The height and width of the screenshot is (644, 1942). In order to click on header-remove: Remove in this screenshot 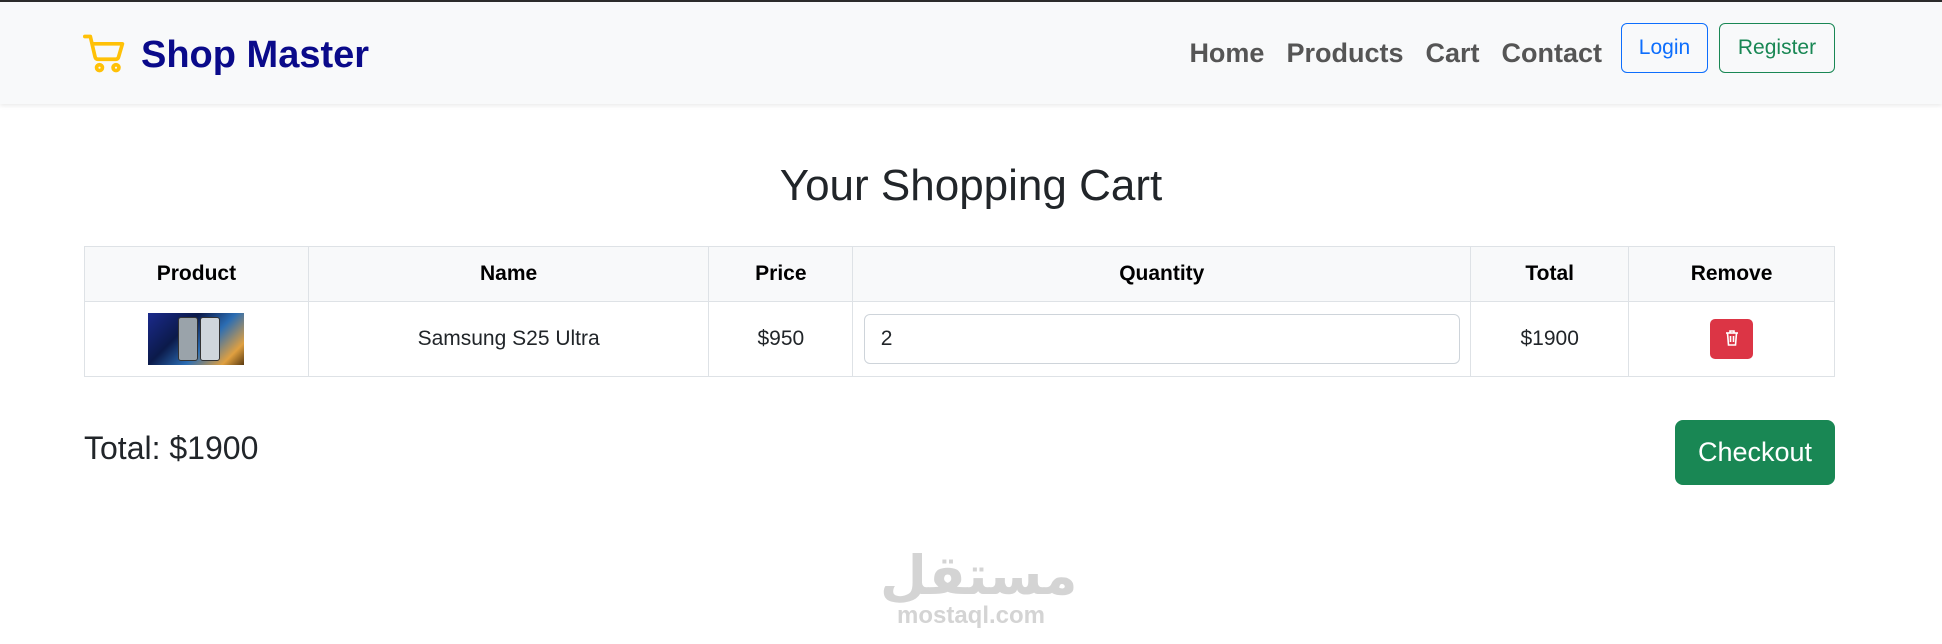, I will do `click(1731, 274)`.